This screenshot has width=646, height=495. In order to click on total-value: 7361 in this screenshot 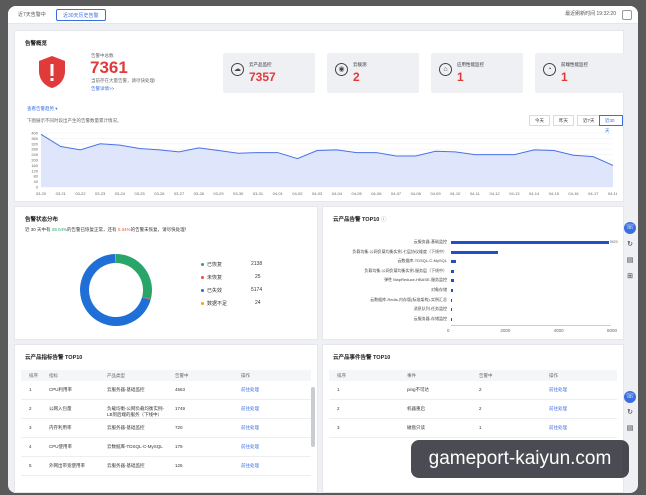, I will do `click(109, 67)`.